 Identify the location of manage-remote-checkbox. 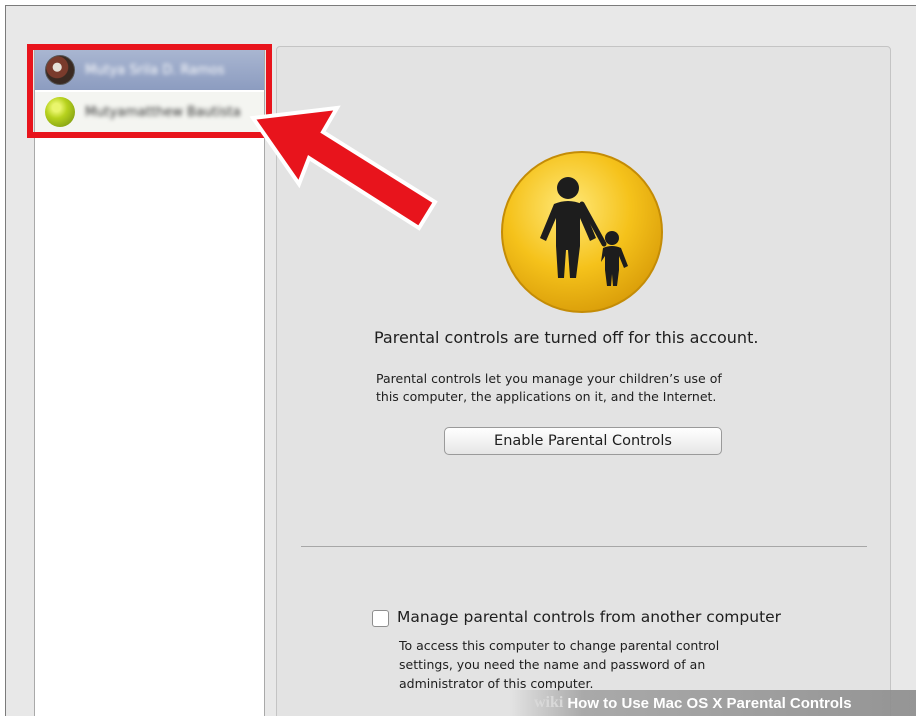
(380, 618).